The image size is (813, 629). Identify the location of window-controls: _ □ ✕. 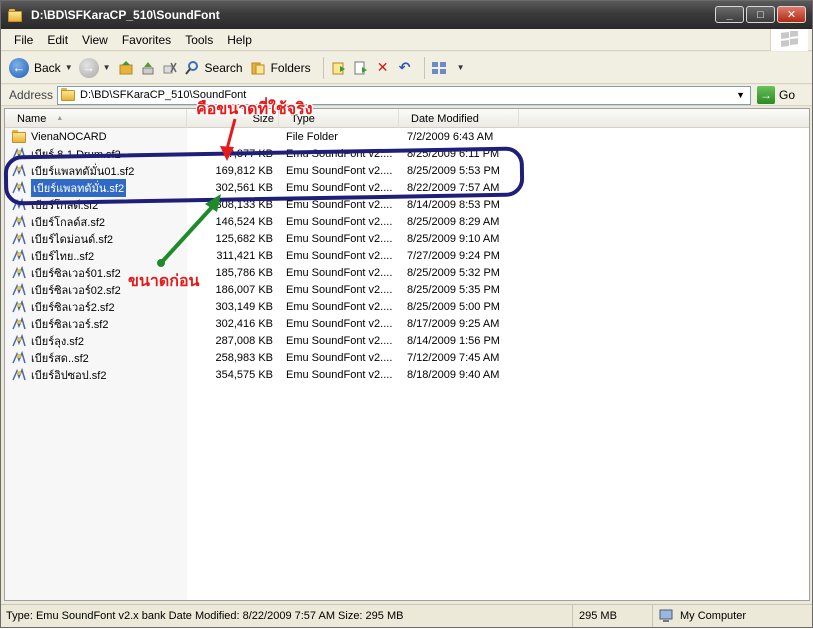
(760, 14).